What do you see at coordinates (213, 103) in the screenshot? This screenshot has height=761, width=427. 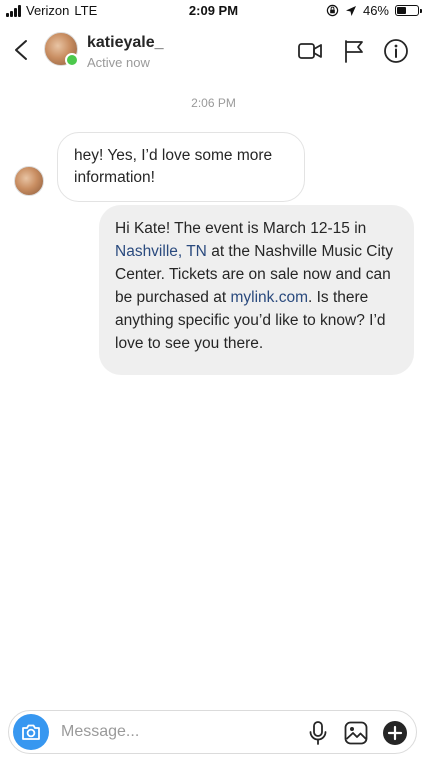 I see `message-timestamp: 2:06 PM` at bounding box center [213, 103].